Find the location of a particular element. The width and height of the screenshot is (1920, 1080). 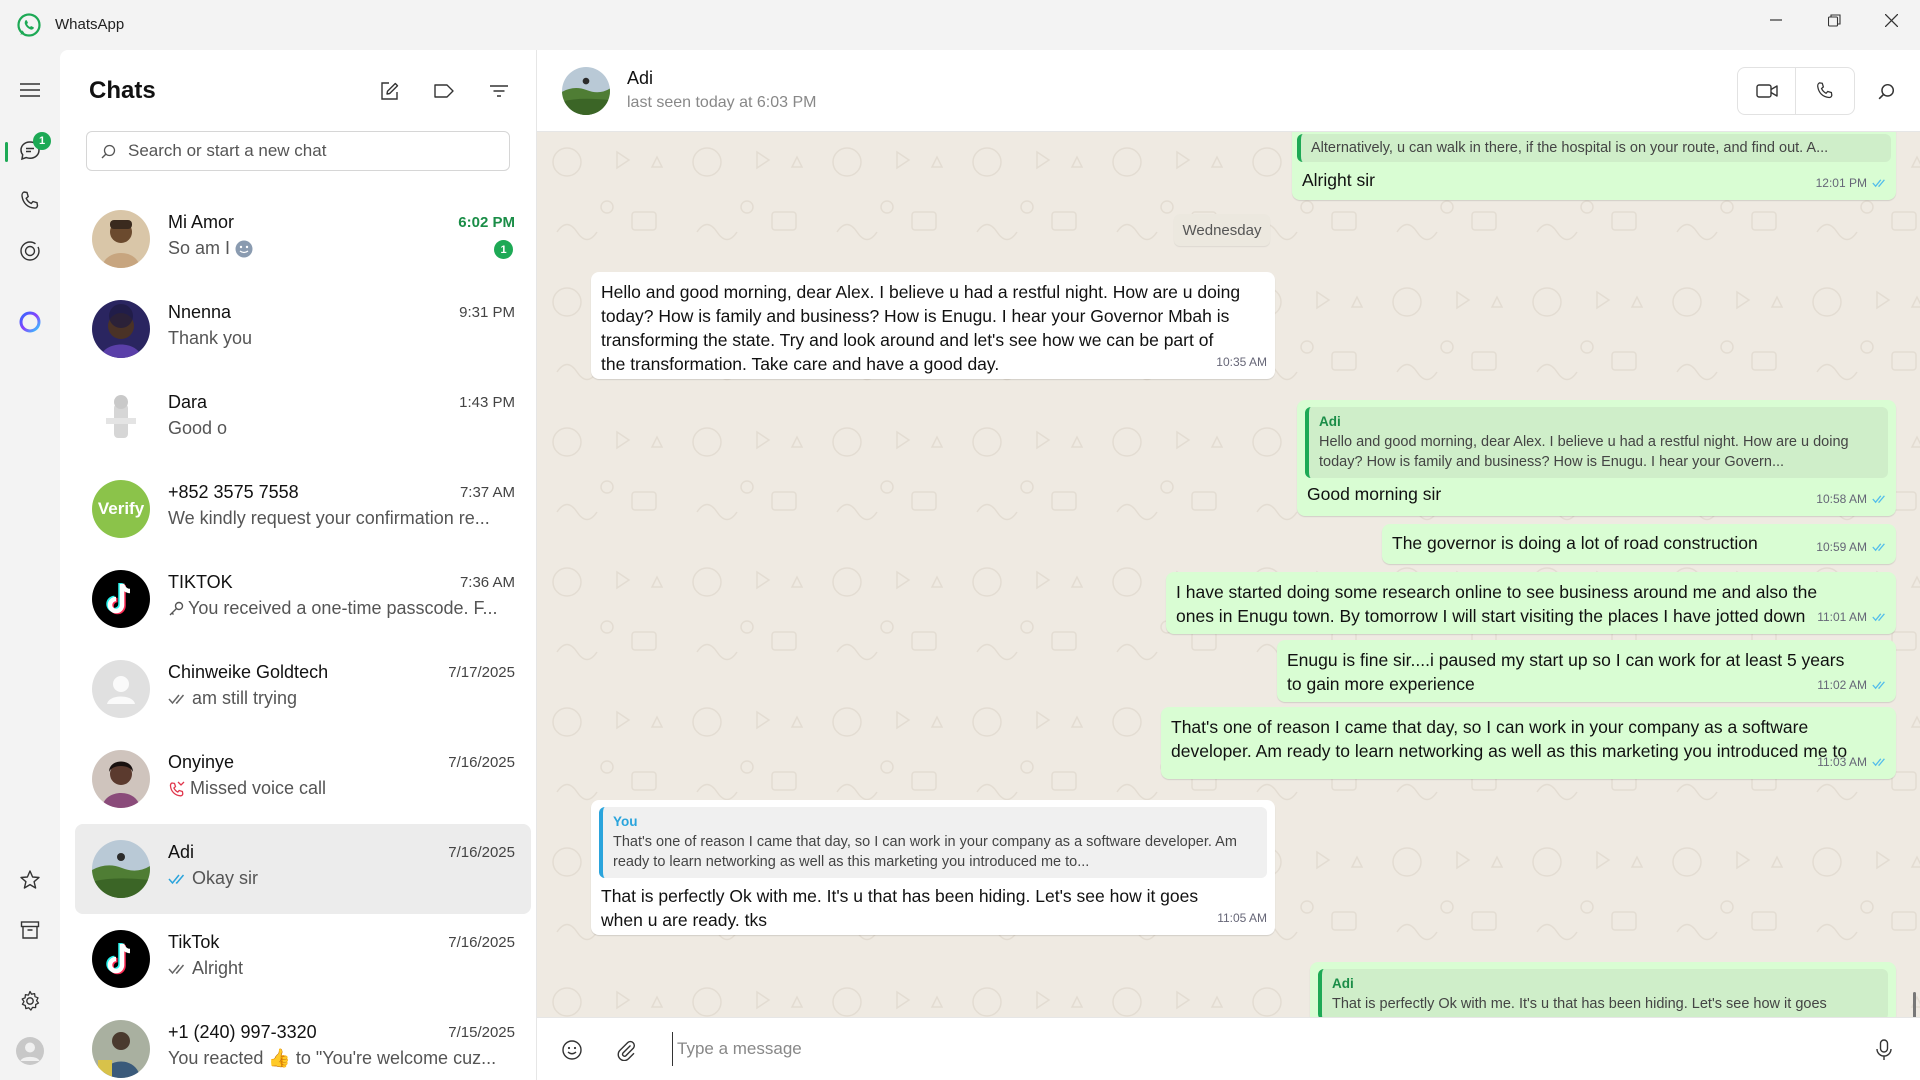

quoted-author: You is located at coordinates (625, 821).